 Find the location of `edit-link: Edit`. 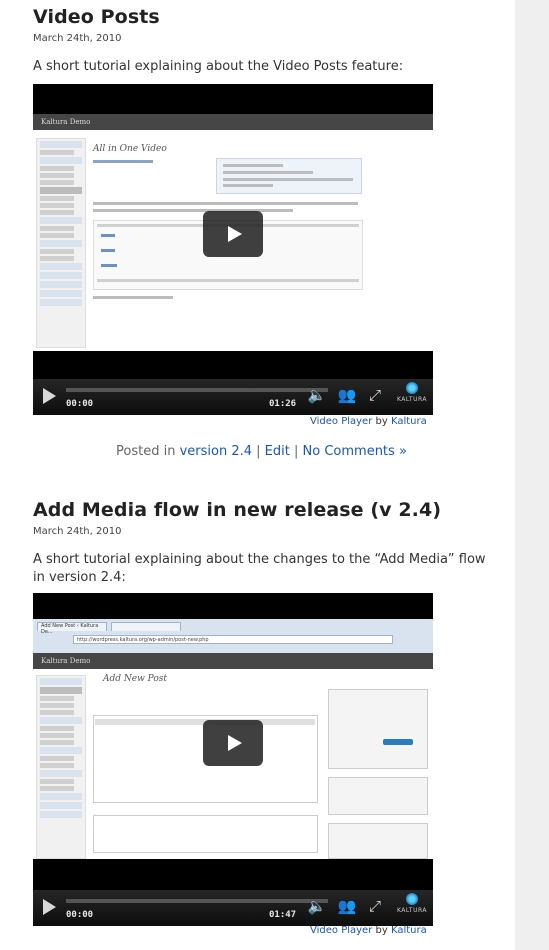

edit-link: Edit is located at coordinates (277, 451).